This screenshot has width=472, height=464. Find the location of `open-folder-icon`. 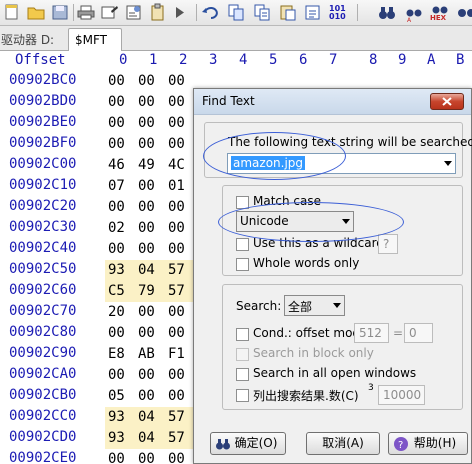

open-folder-icon is located at coordinates (36, 12).